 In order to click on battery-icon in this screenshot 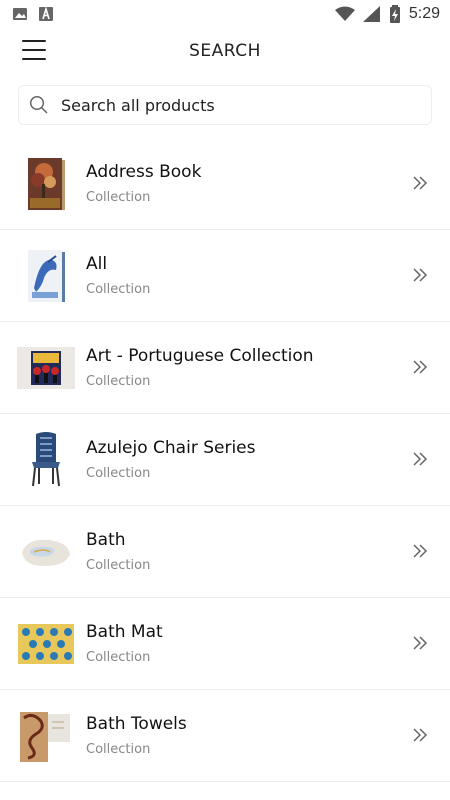, I will do `click(394, 14)`.